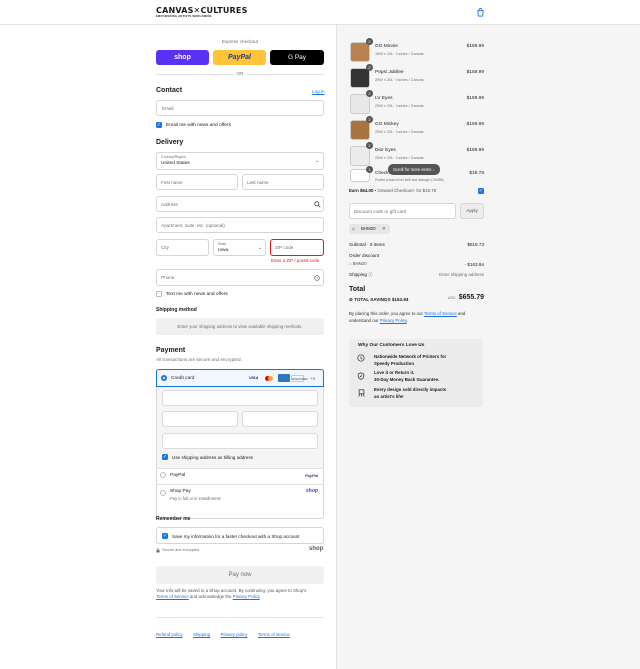  I want to click on shop-logo: shop, so click(316, 549).